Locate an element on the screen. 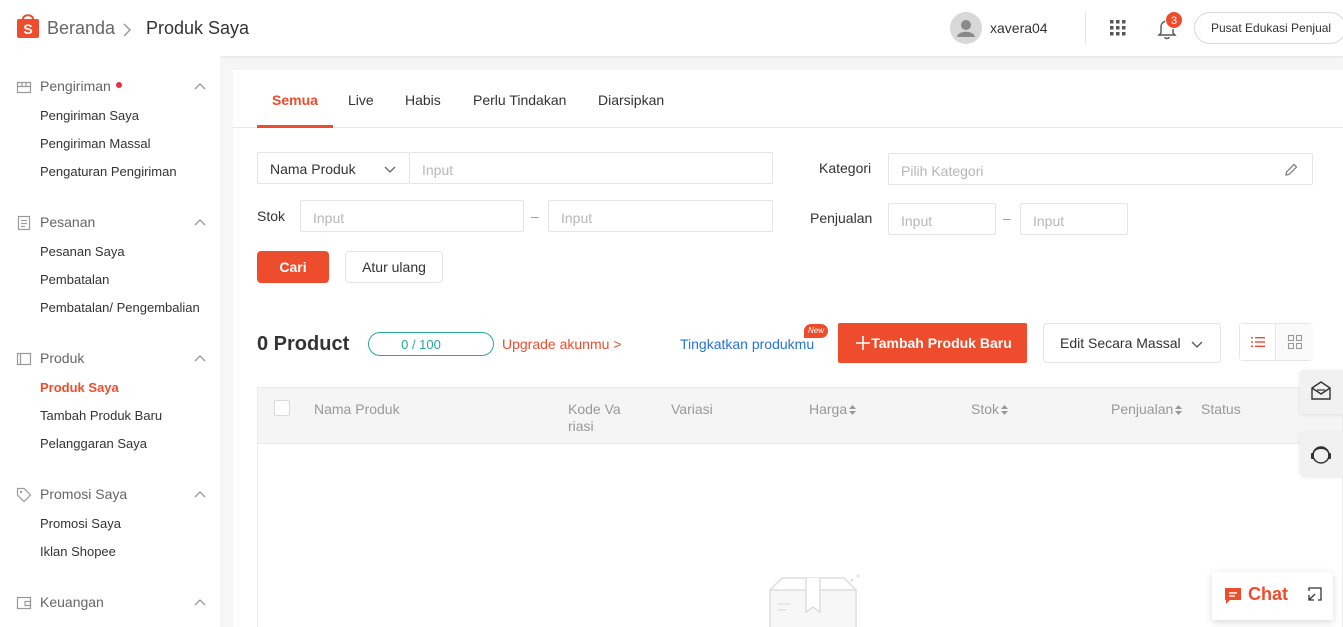  sidebar-section-keuangan: Keuangan is located at coordinates (111, 603).